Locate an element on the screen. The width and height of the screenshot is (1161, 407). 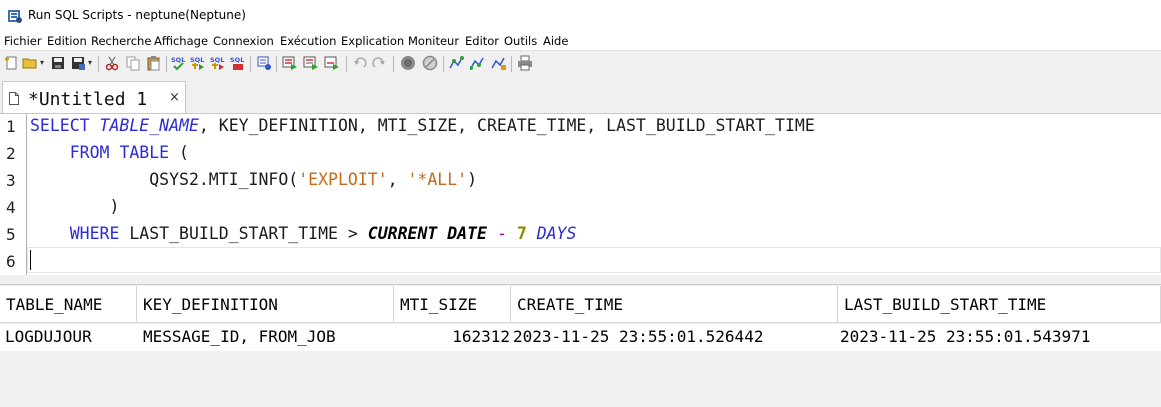
sql-insert-icon: SQL is located at coordinates (238, 63).